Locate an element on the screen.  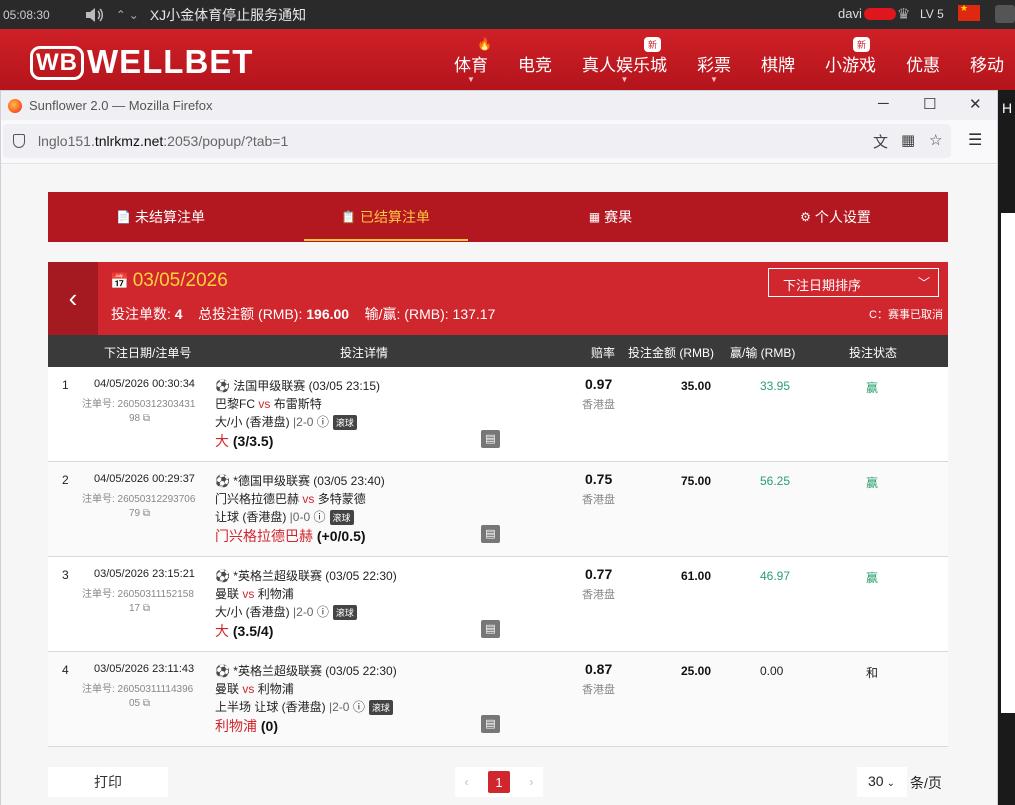
tab-3: ⚙ 个人设置 is located at coordinates (835, 217).